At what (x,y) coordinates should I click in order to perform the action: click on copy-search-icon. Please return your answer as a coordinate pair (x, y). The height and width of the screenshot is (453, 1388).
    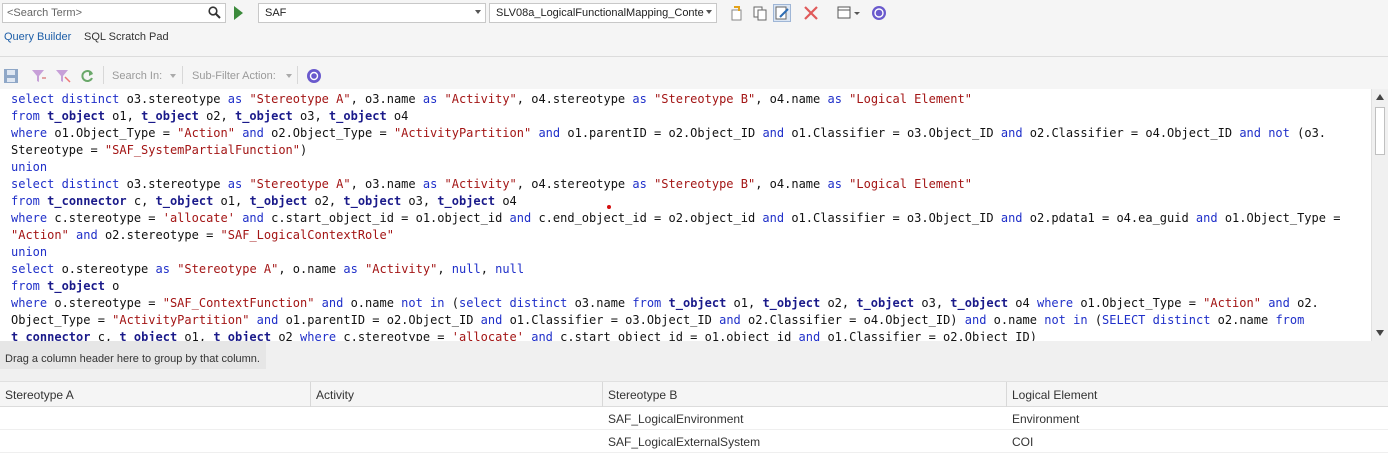
    Looking at the image, I should click on (760, 13).